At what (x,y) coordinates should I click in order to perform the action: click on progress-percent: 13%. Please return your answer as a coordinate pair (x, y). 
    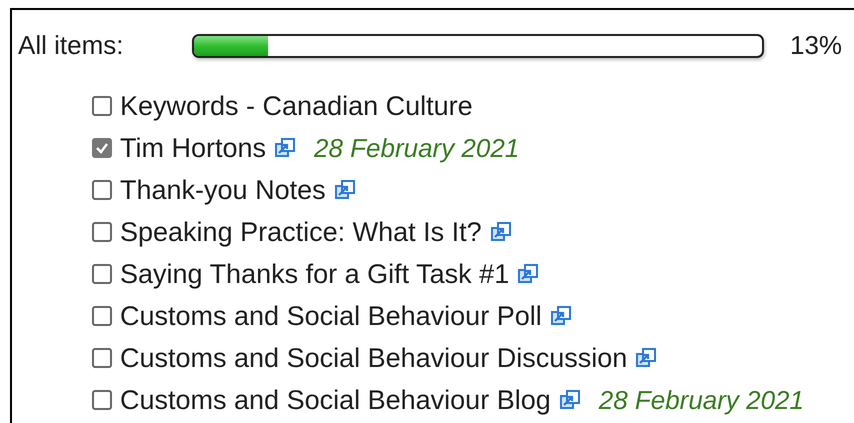
    Looking at the image, I should click on (816, 45).